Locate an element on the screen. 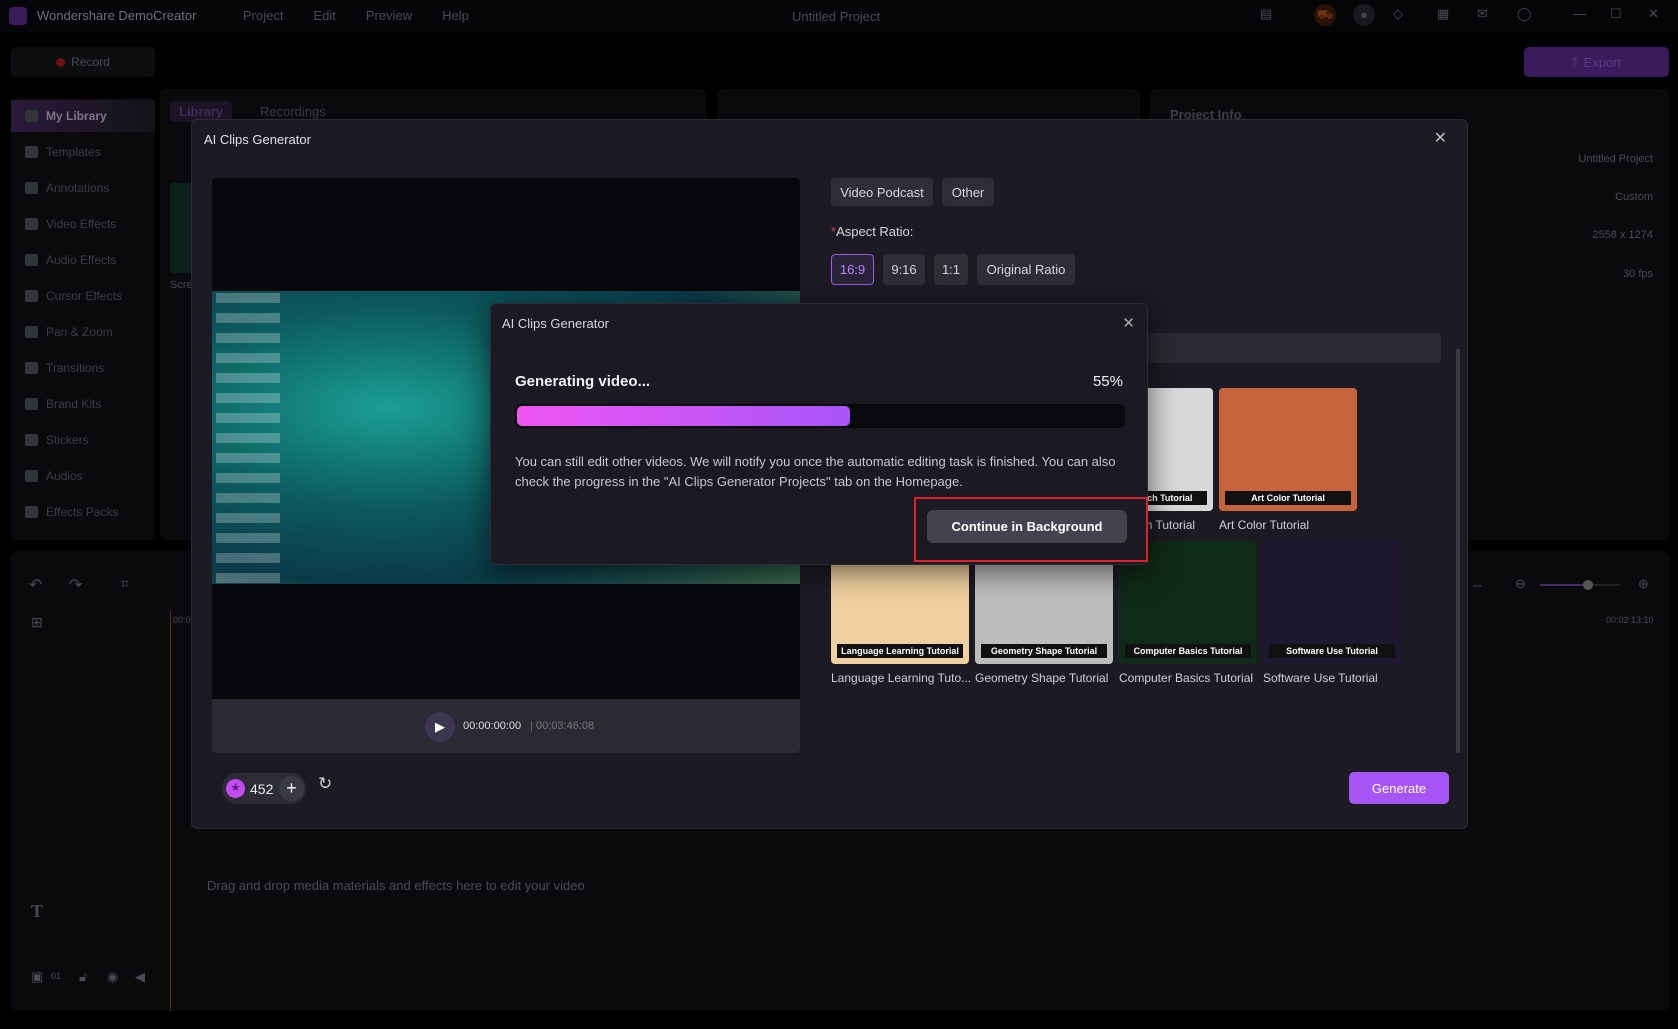 The height and width of the screenshot is (1029, 1678). support-icon: ◯ is located at coordinates (1524, 14).